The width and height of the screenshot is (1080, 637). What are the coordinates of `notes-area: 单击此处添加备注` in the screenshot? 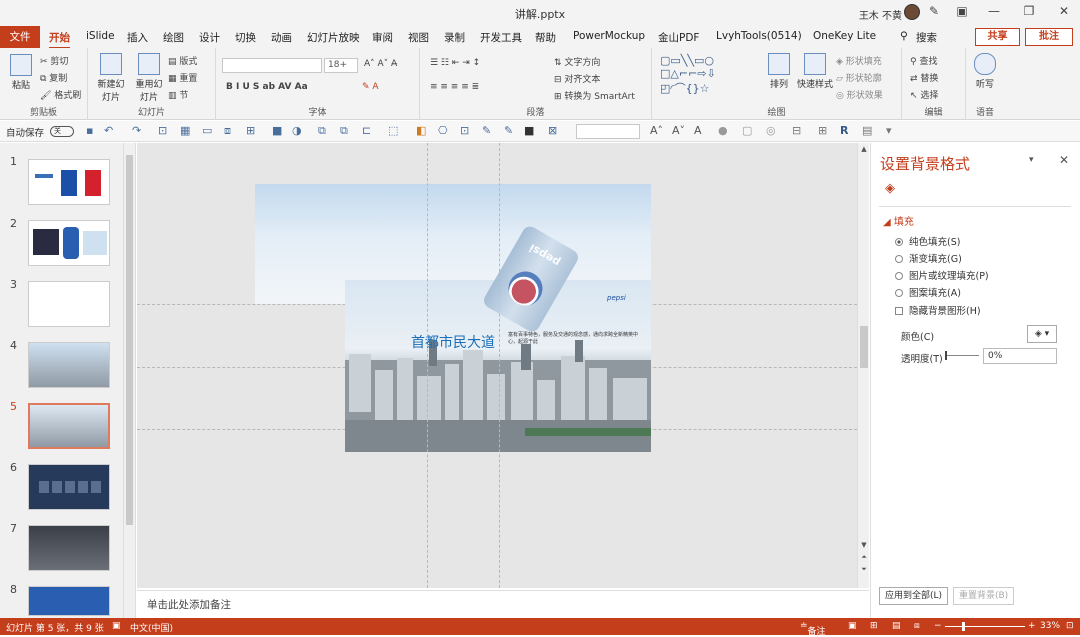 It's located at (503, 604).